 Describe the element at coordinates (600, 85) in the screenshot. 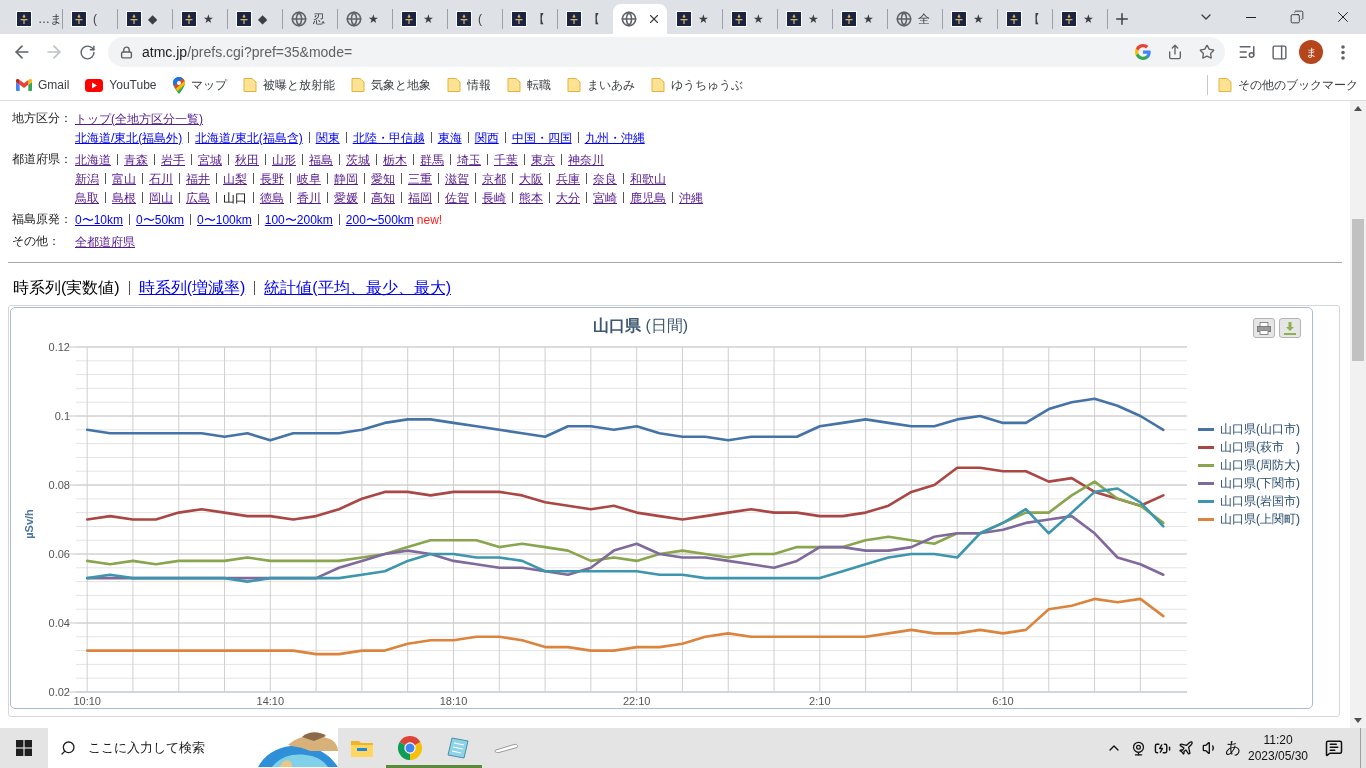

I see `bookmark-item: まいあみ` at that location.